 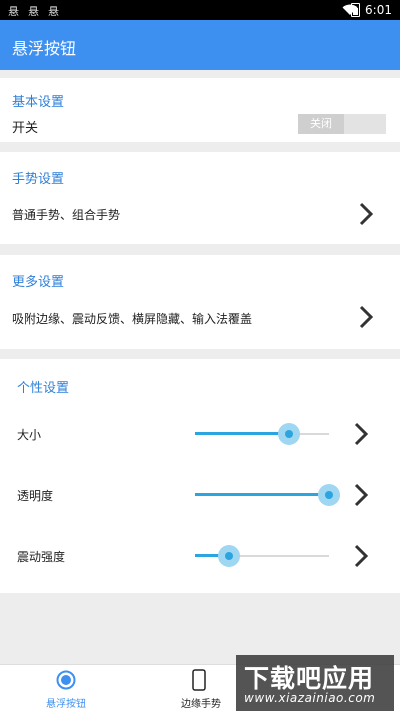 I want to click on nav-item-edge-gesture: 边缘手势, so click(x=202, y=688).